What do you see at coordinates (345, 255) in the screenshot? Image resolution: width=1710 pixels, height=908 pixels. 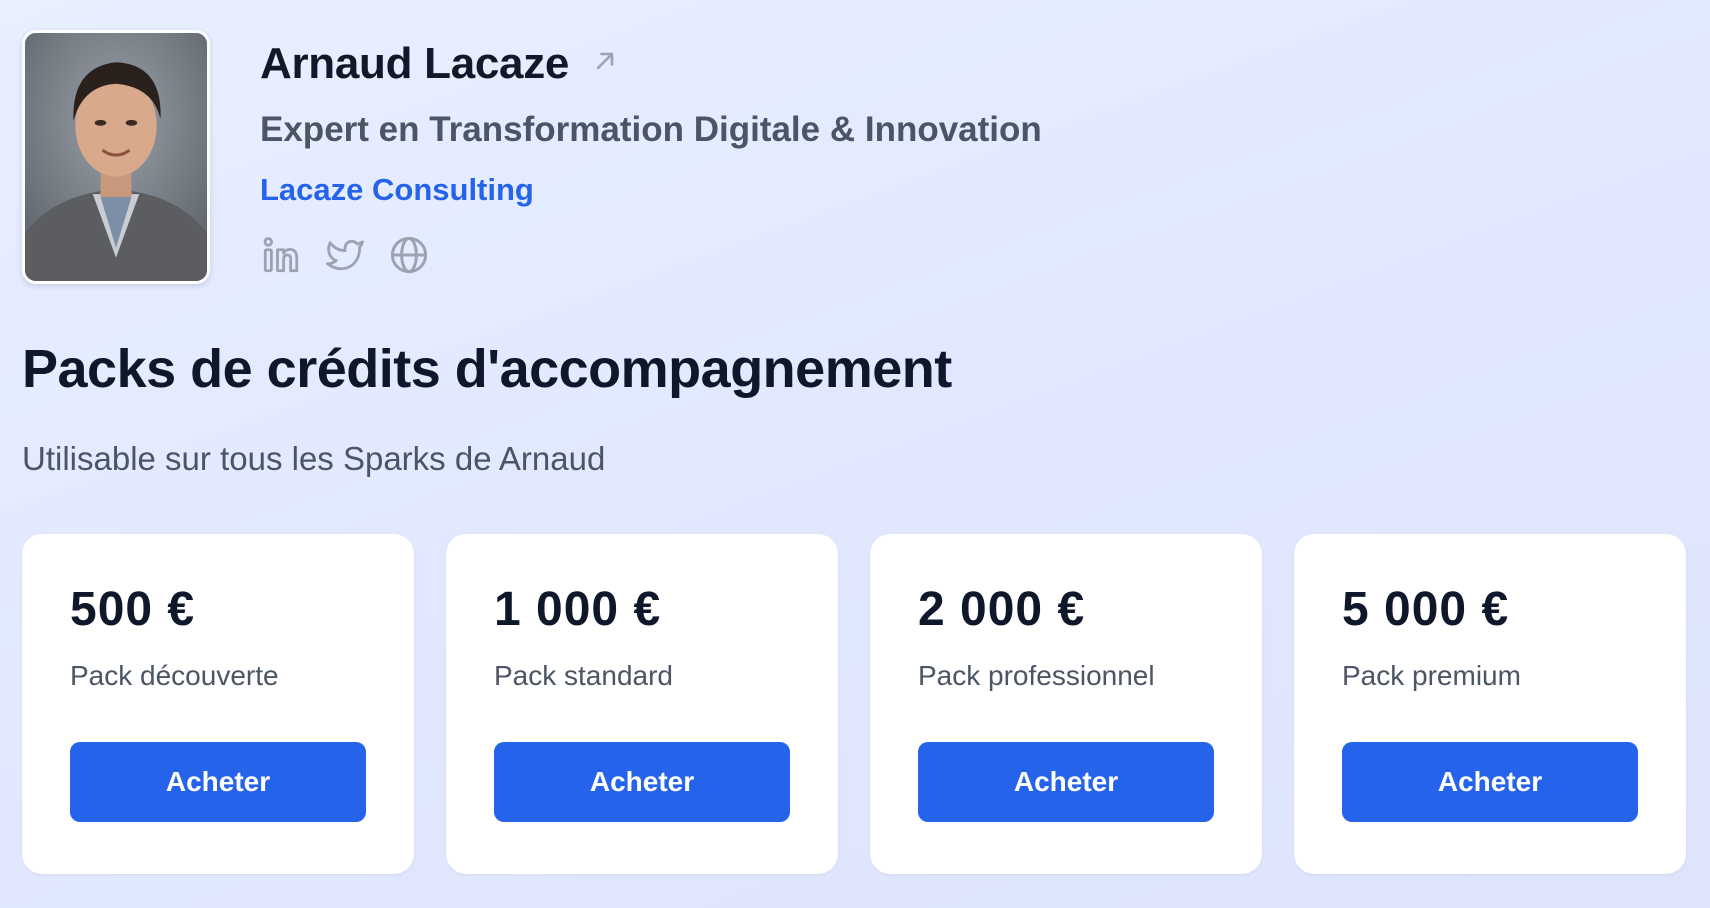 I see `twitter-icon` at bounding box center [345, 255].